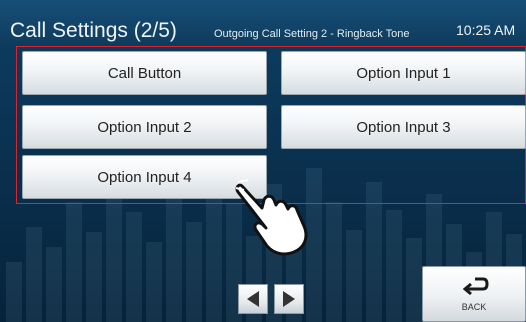  What do you see at coordinates (476, 286) in the screenshot?
I see `return-arrow-icon` at bounding box center [476, 286].